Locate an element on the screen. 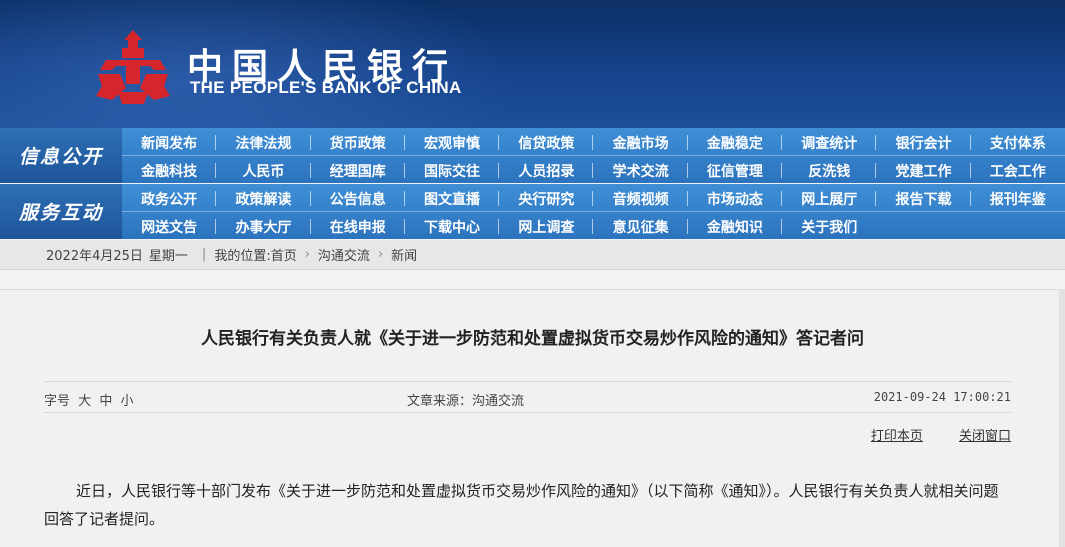 The height and width of the screenshot is (547, 1065). nav-item: 经理国库 is located at coordinates (358, 170).